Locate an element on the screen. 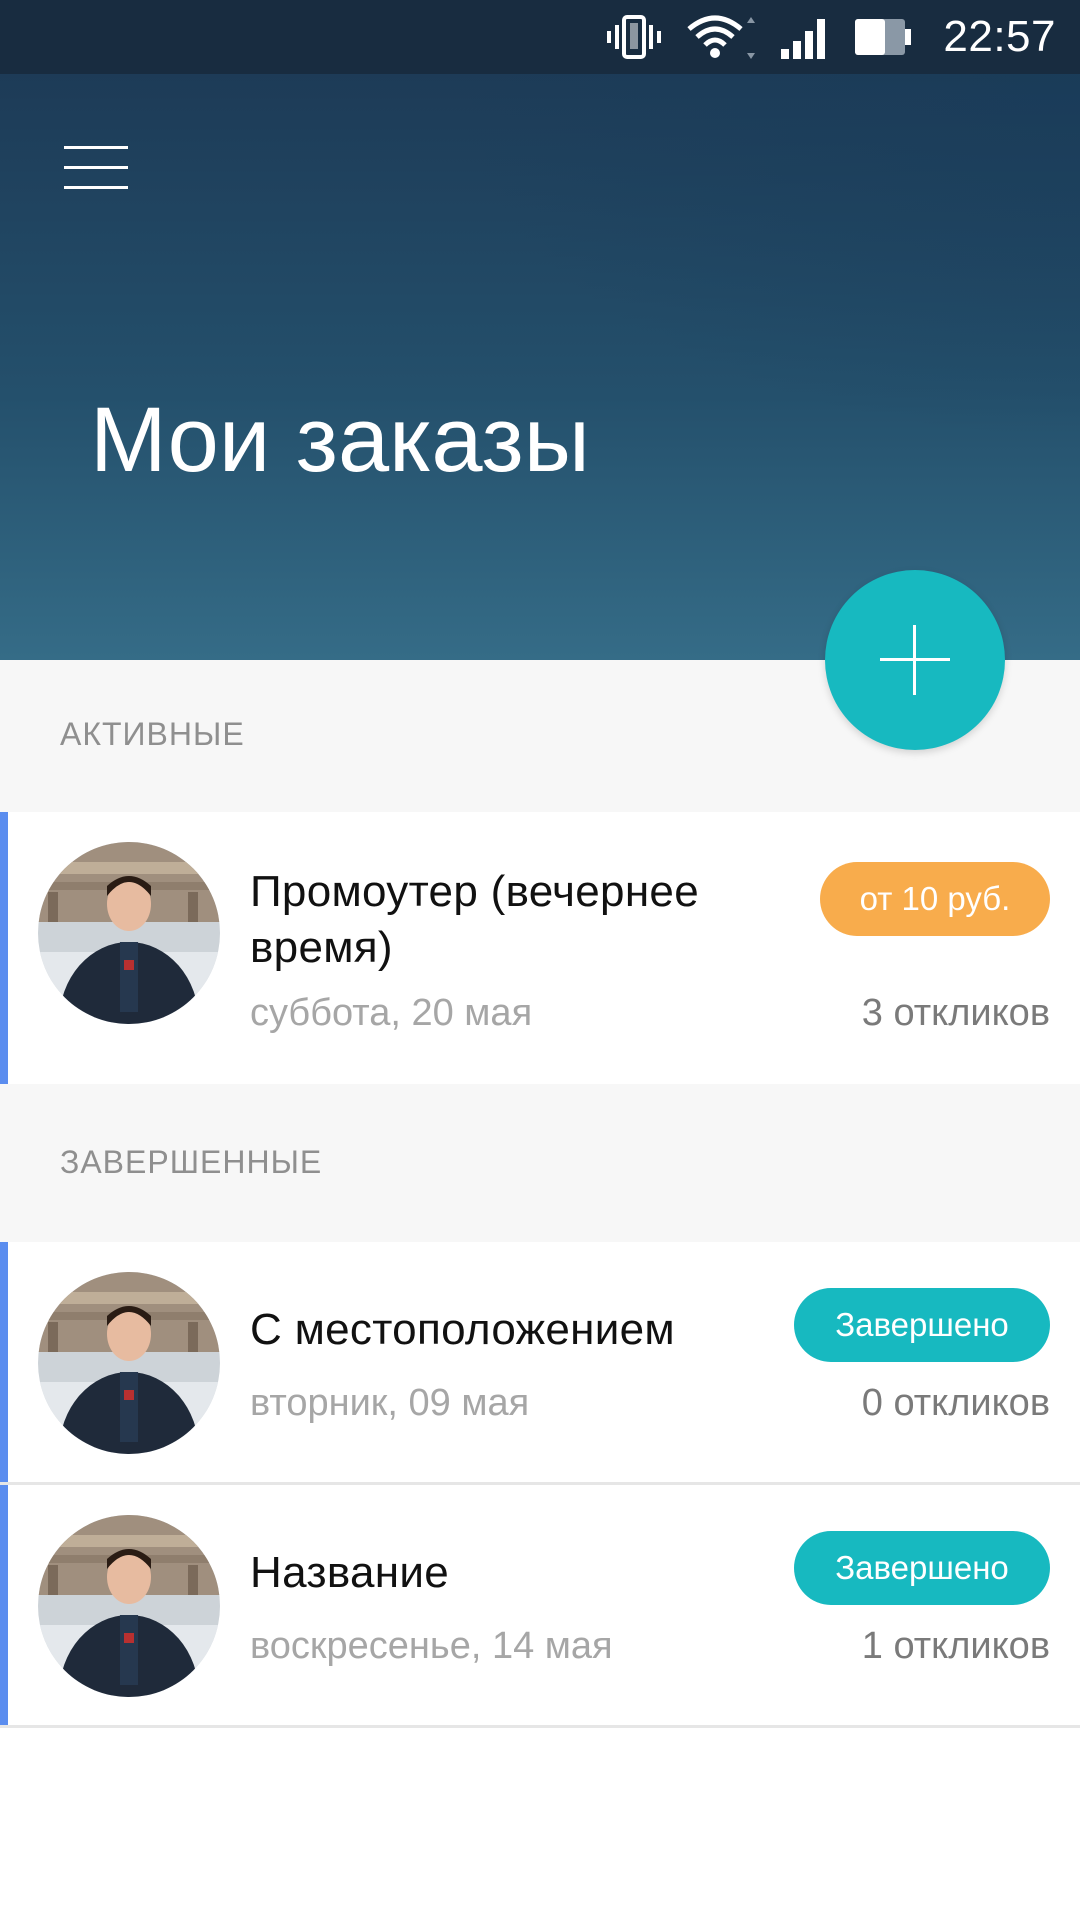 The image size is (1080, 1920). hamburger-menu-icon is located at coordinates (96, 168).